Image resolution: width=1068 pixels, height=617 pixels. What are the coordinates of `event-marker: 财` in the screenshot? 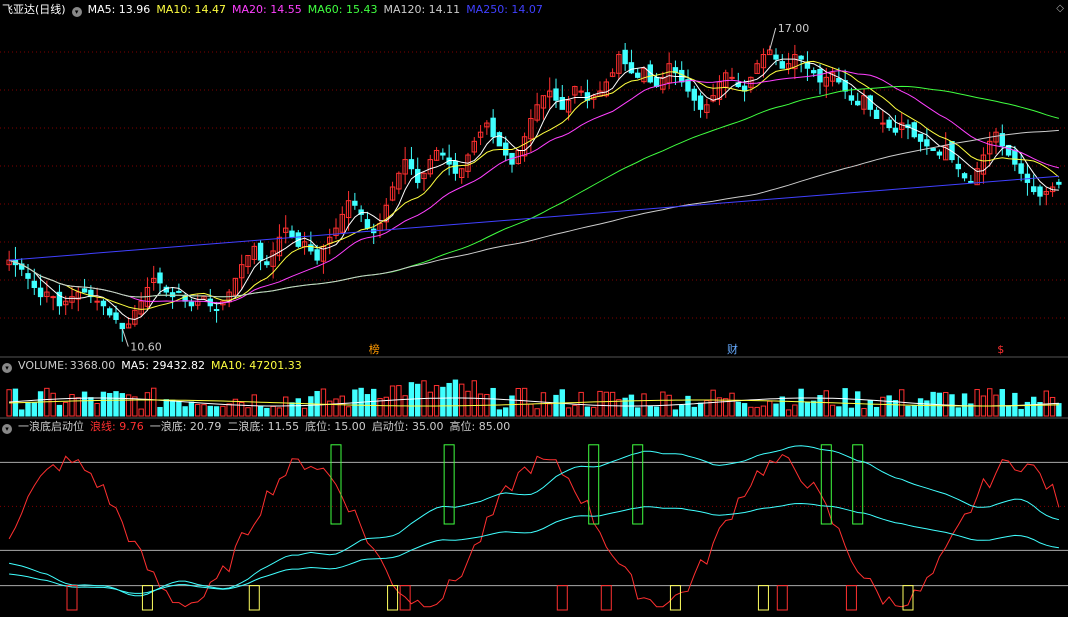 It's located at (732, 349).